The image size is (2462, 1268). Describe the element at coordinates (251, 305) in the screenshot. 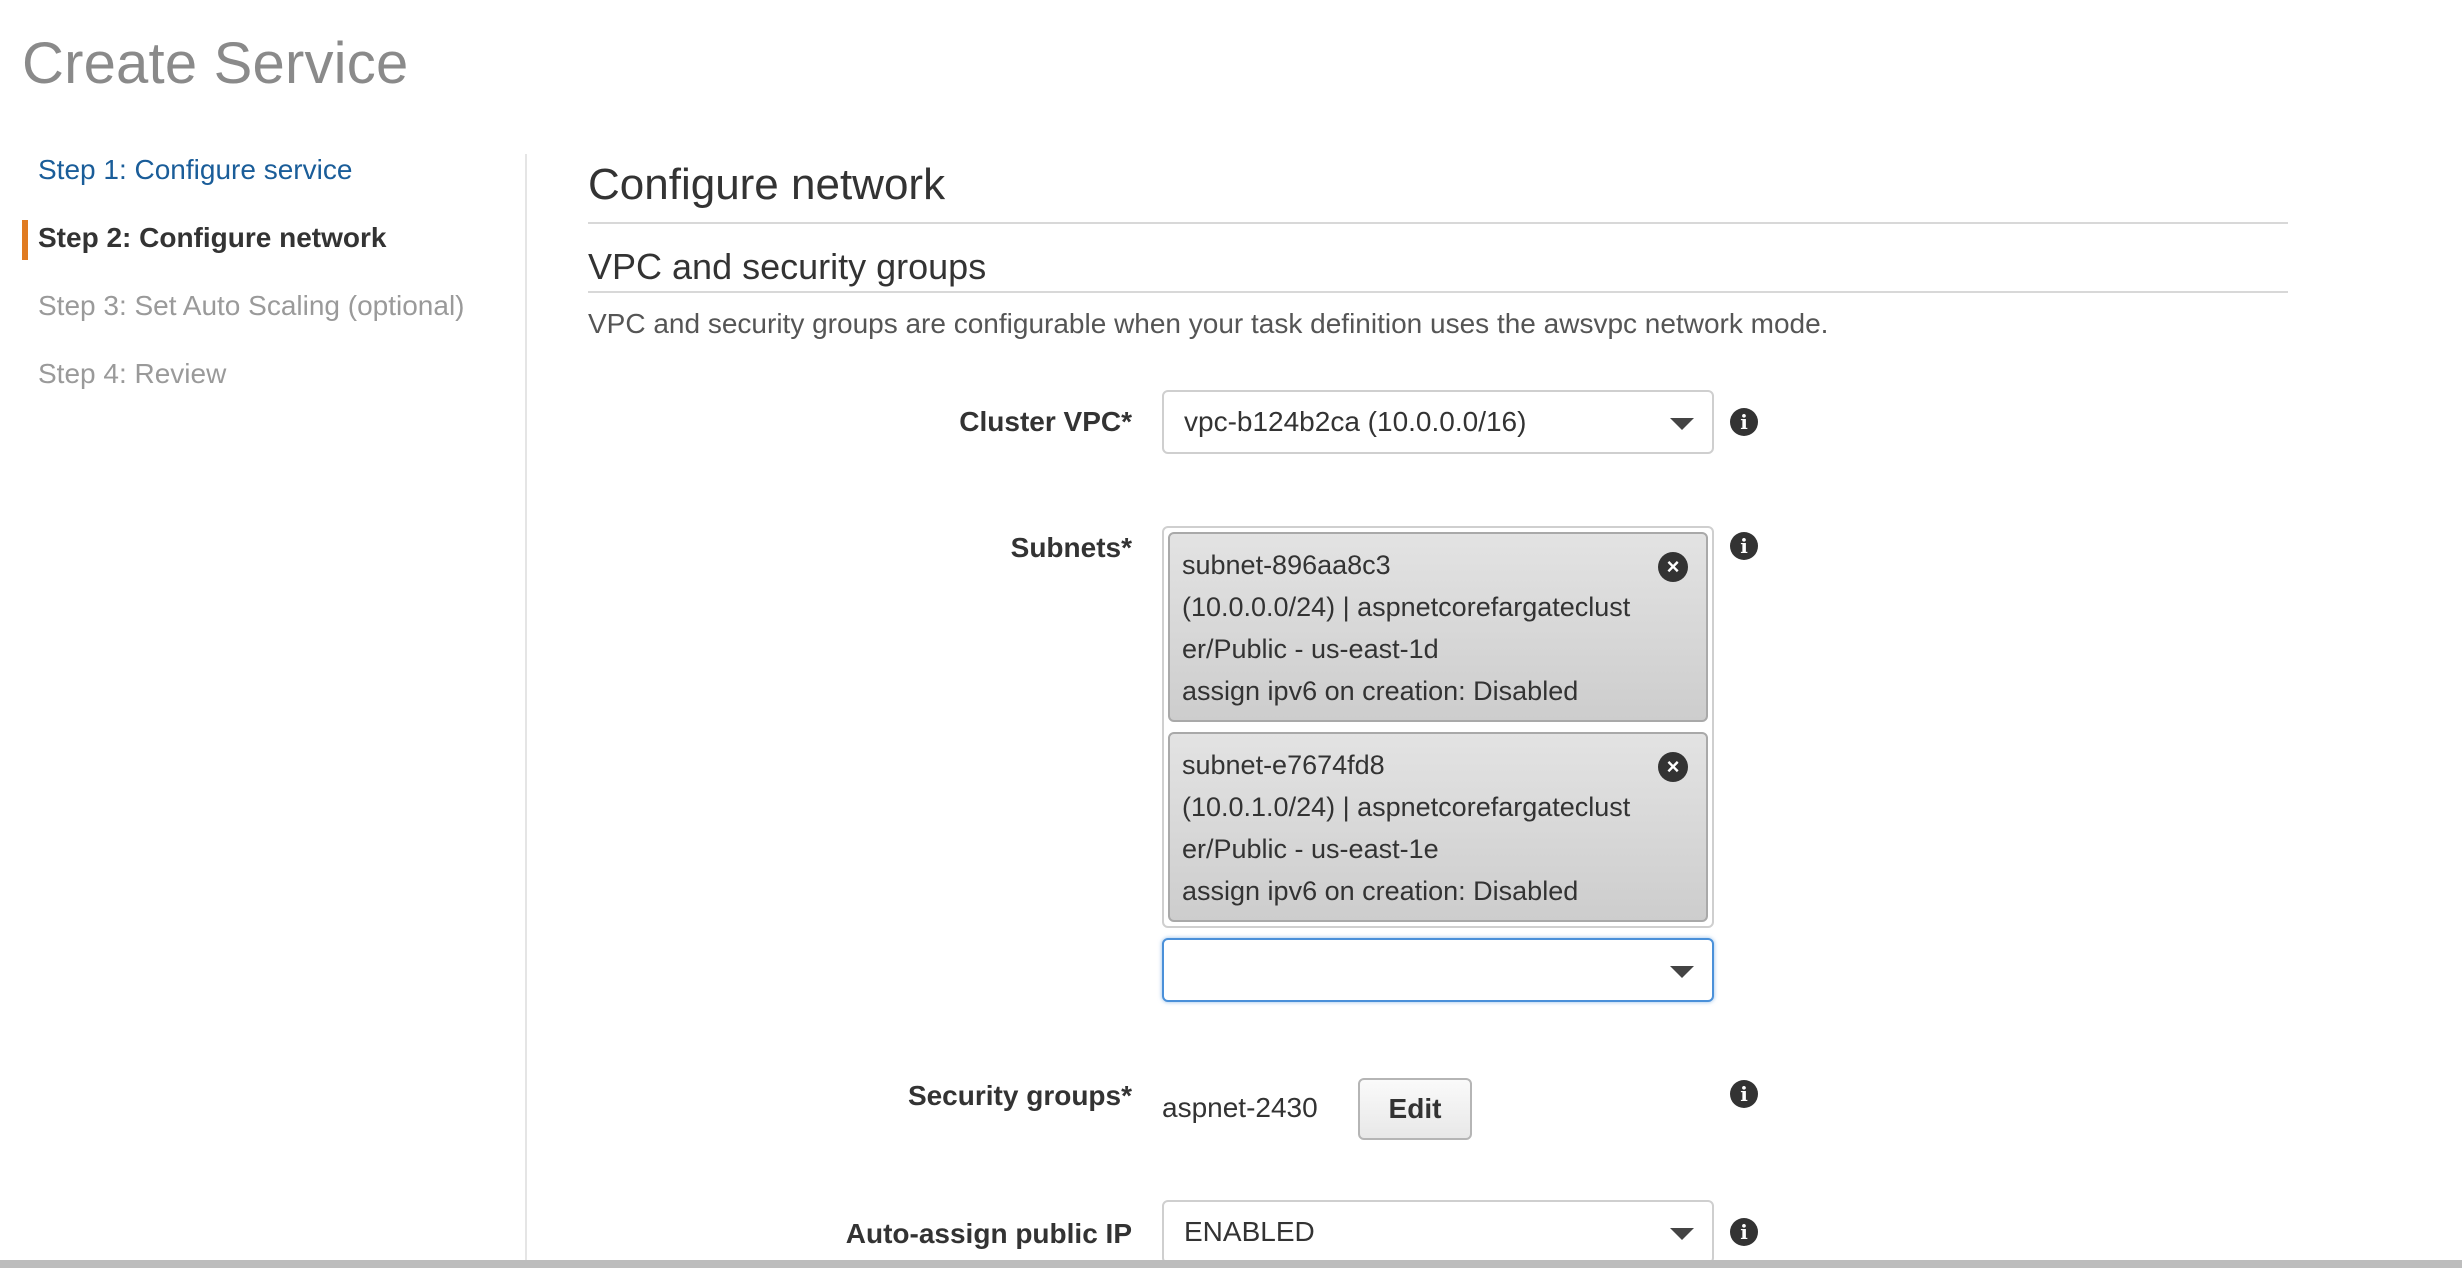

I see `step-auto-scaling: Step 3: Set Auto Scaling (optional)` at that location.